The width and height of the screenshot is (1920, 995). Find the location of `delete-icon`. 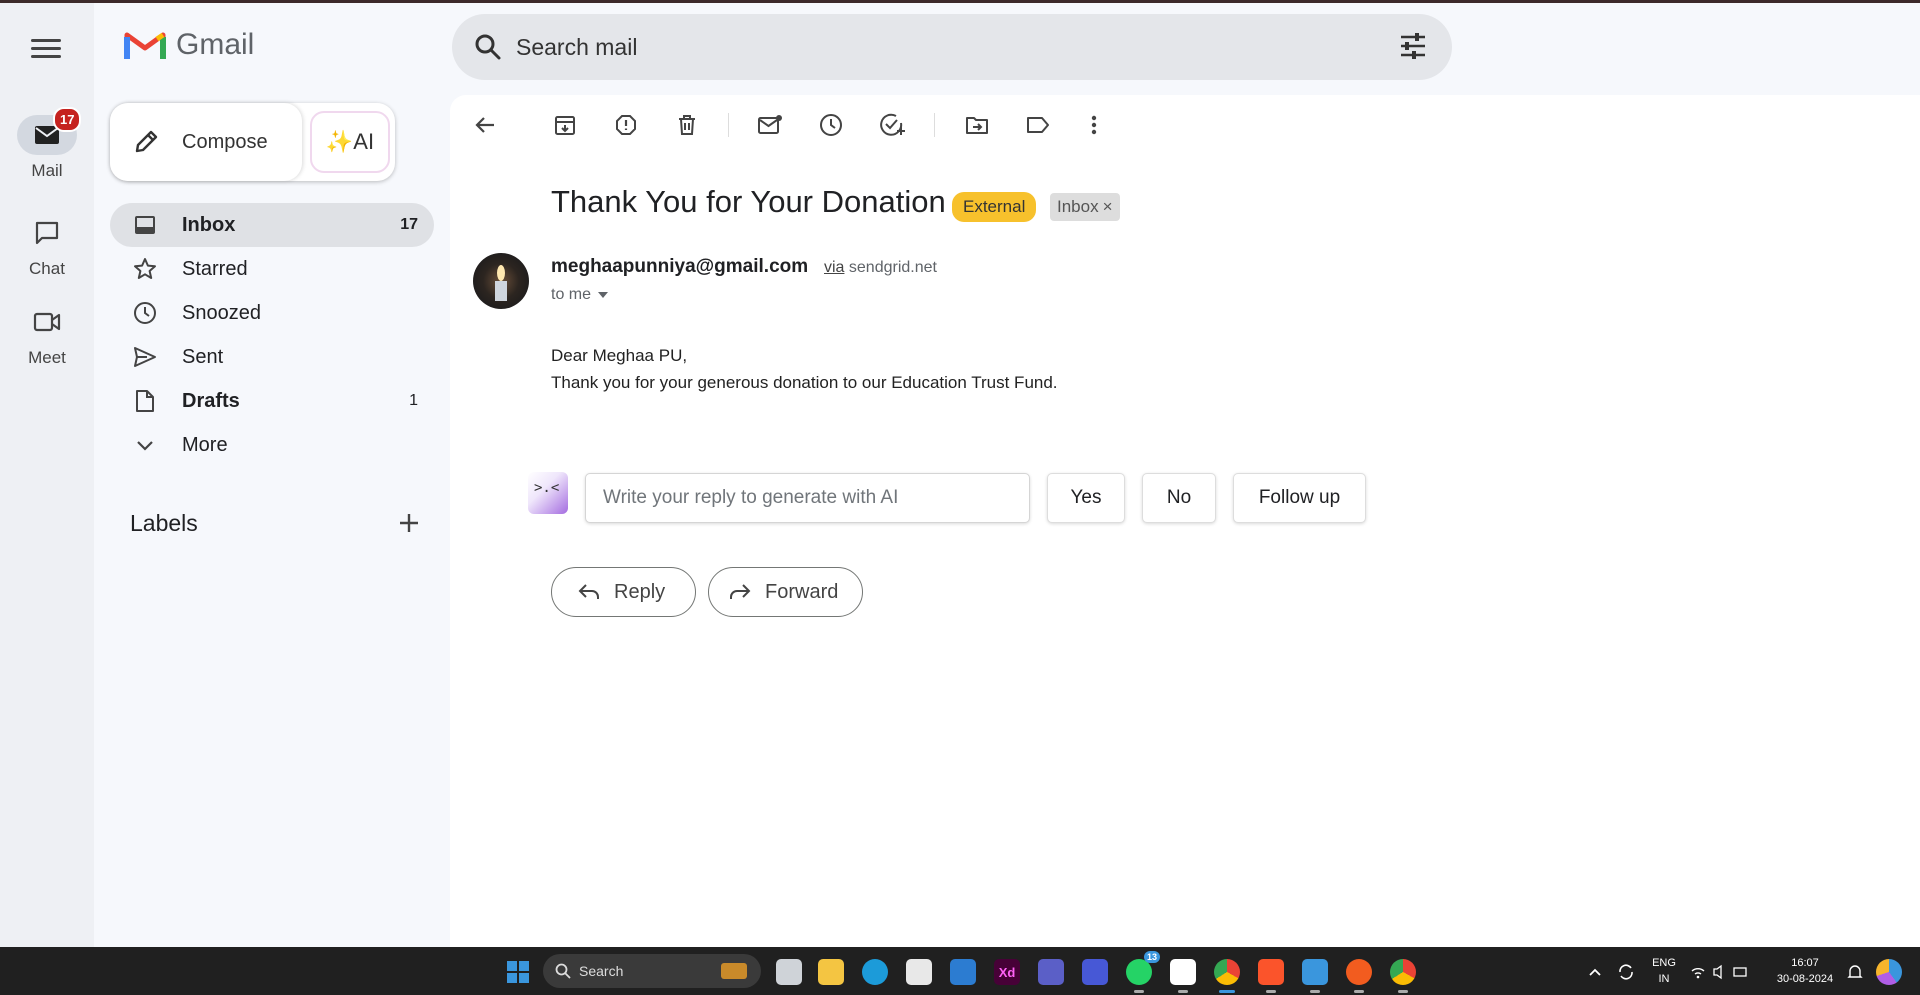

delete-icon is located at coordinates (687, 125).